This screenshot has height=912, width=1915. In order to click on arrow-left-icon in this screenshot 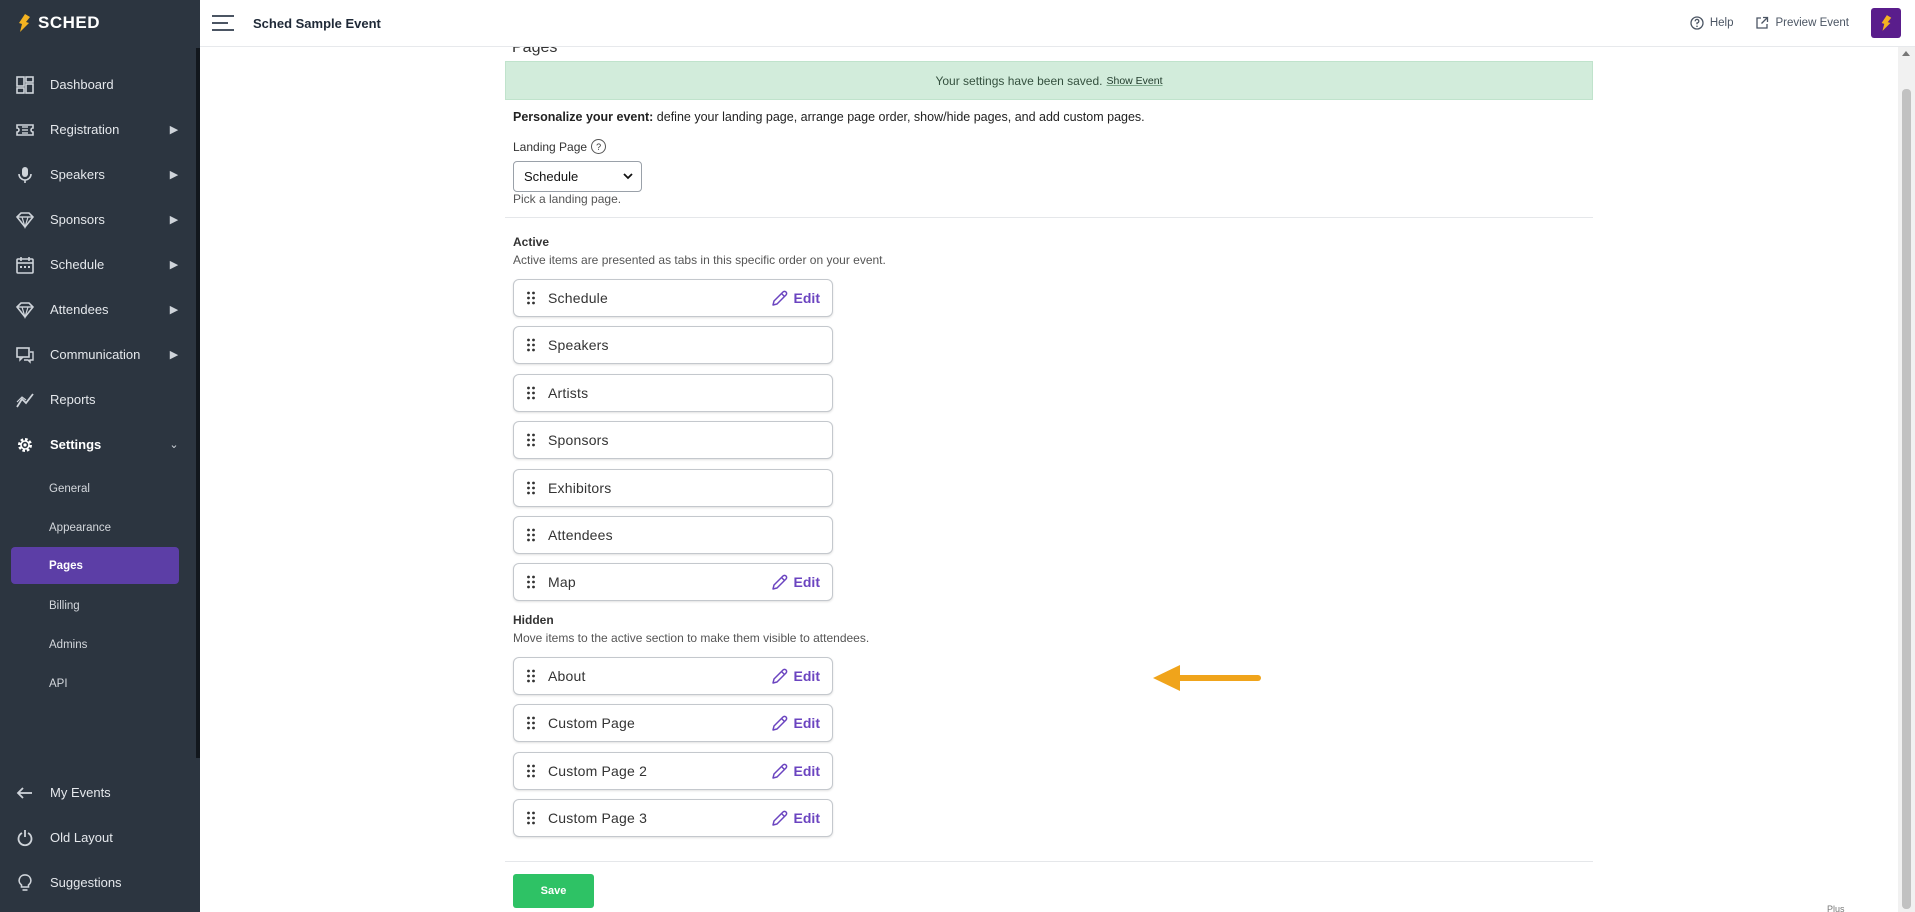, I will do `click(25, 793)`.